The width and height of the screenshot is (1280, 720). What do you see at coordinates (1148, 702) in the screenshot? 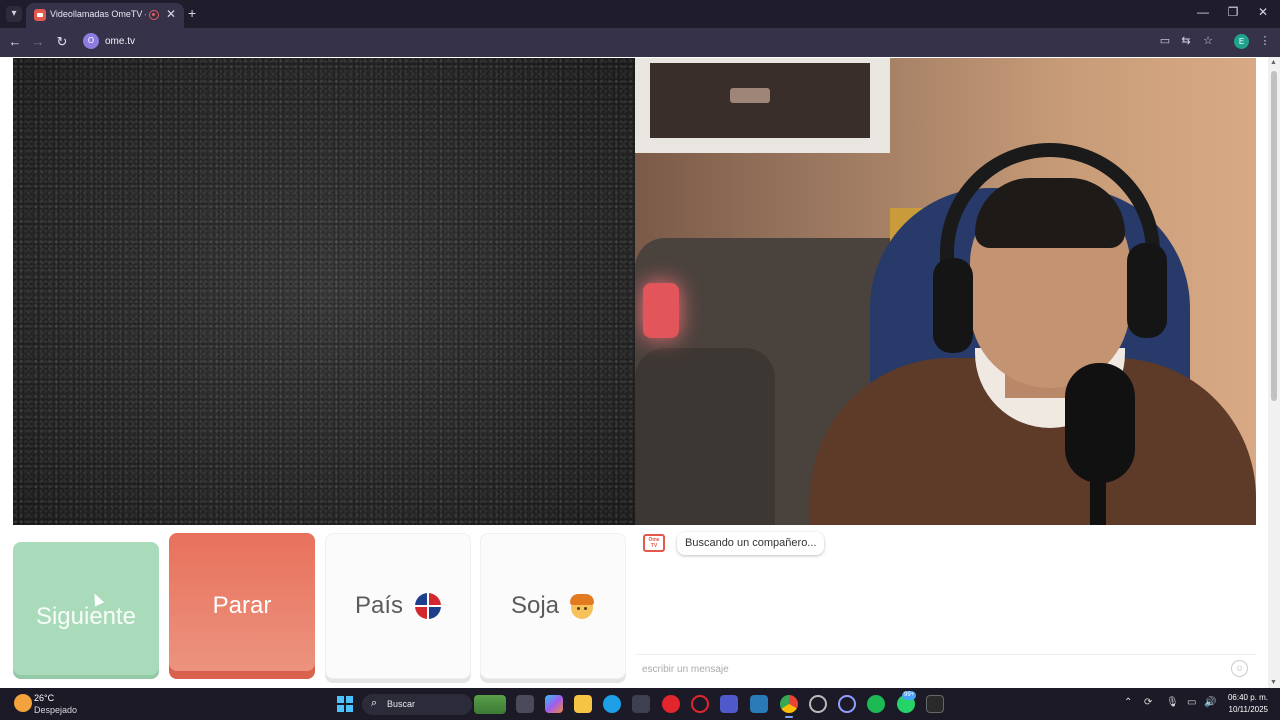
I see `sync-icon: ⟳` at bounding box center [1148, 702].